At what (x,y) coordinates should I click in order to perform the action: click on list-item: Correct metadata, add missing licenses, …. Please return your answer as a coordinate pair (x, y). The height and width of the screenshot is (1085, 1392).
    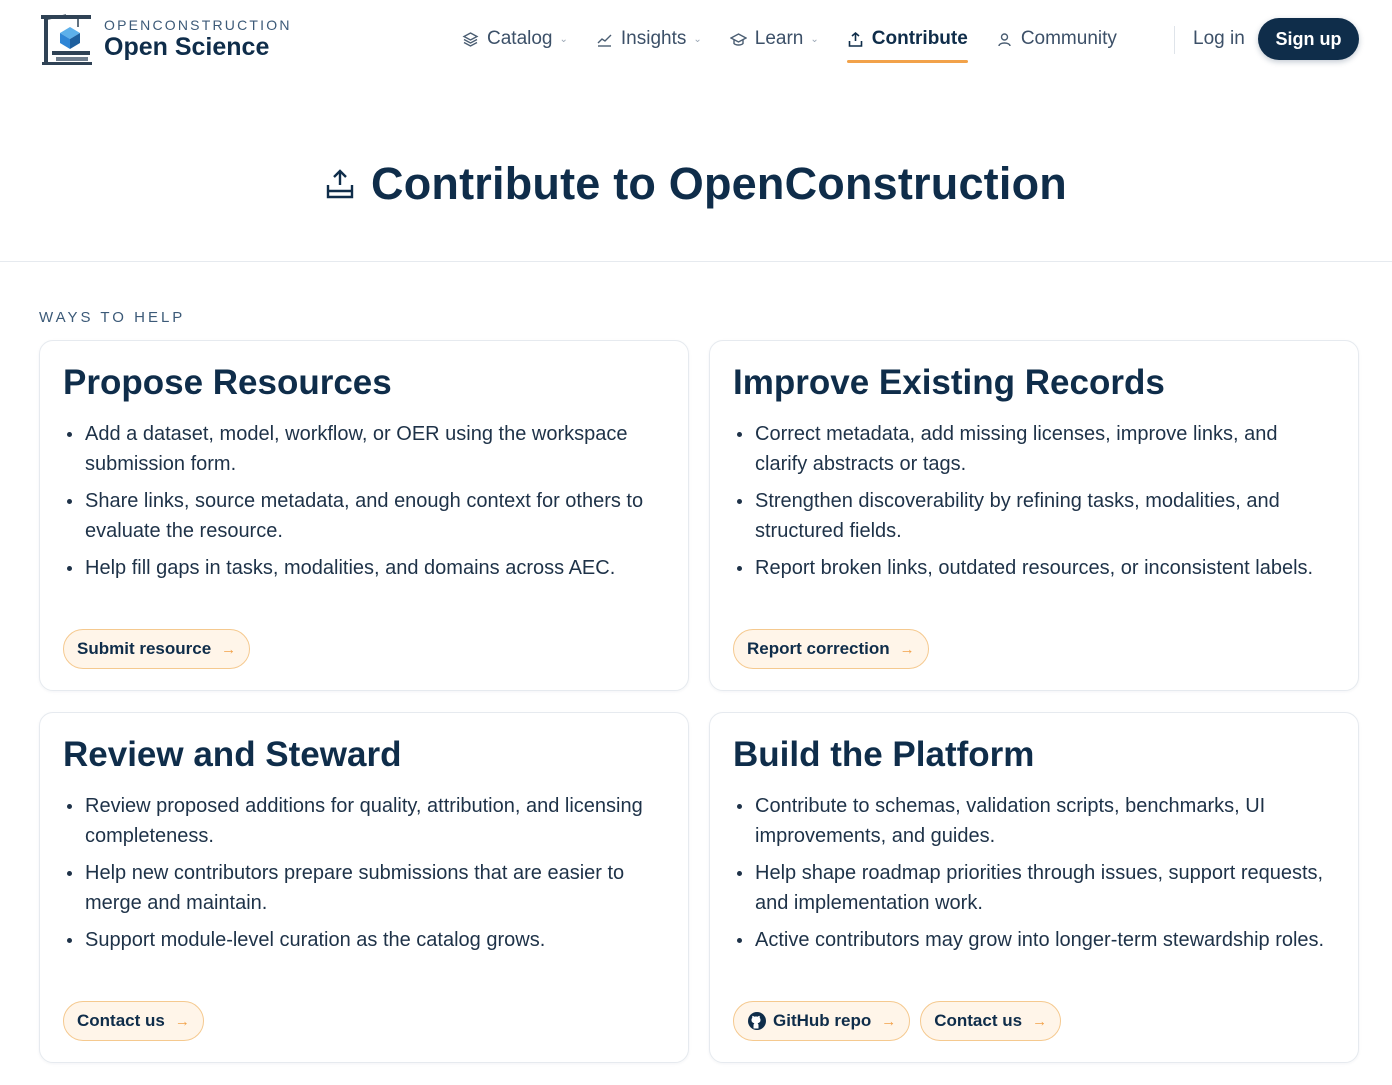
    Looking at the image, I should click on (1034, 449).